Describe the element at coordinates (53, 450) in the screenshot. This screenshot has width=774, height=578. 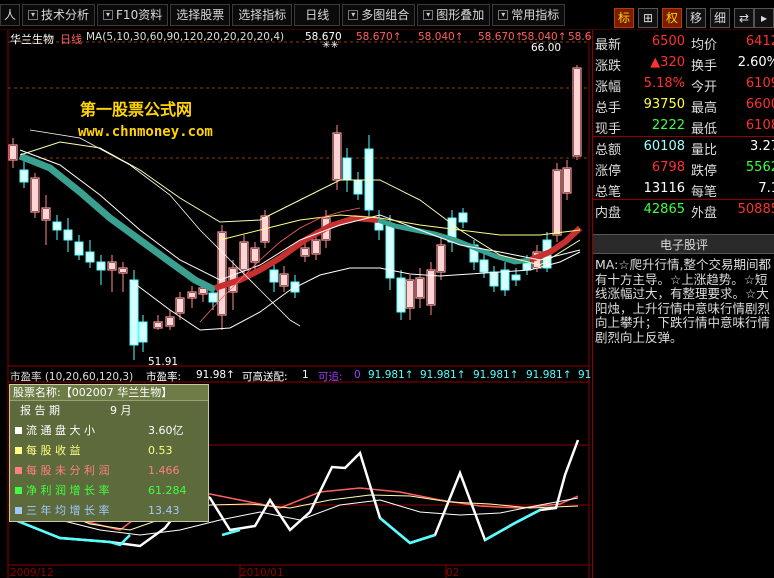
I see `info-row-label: 每 股 收 益` at that location.